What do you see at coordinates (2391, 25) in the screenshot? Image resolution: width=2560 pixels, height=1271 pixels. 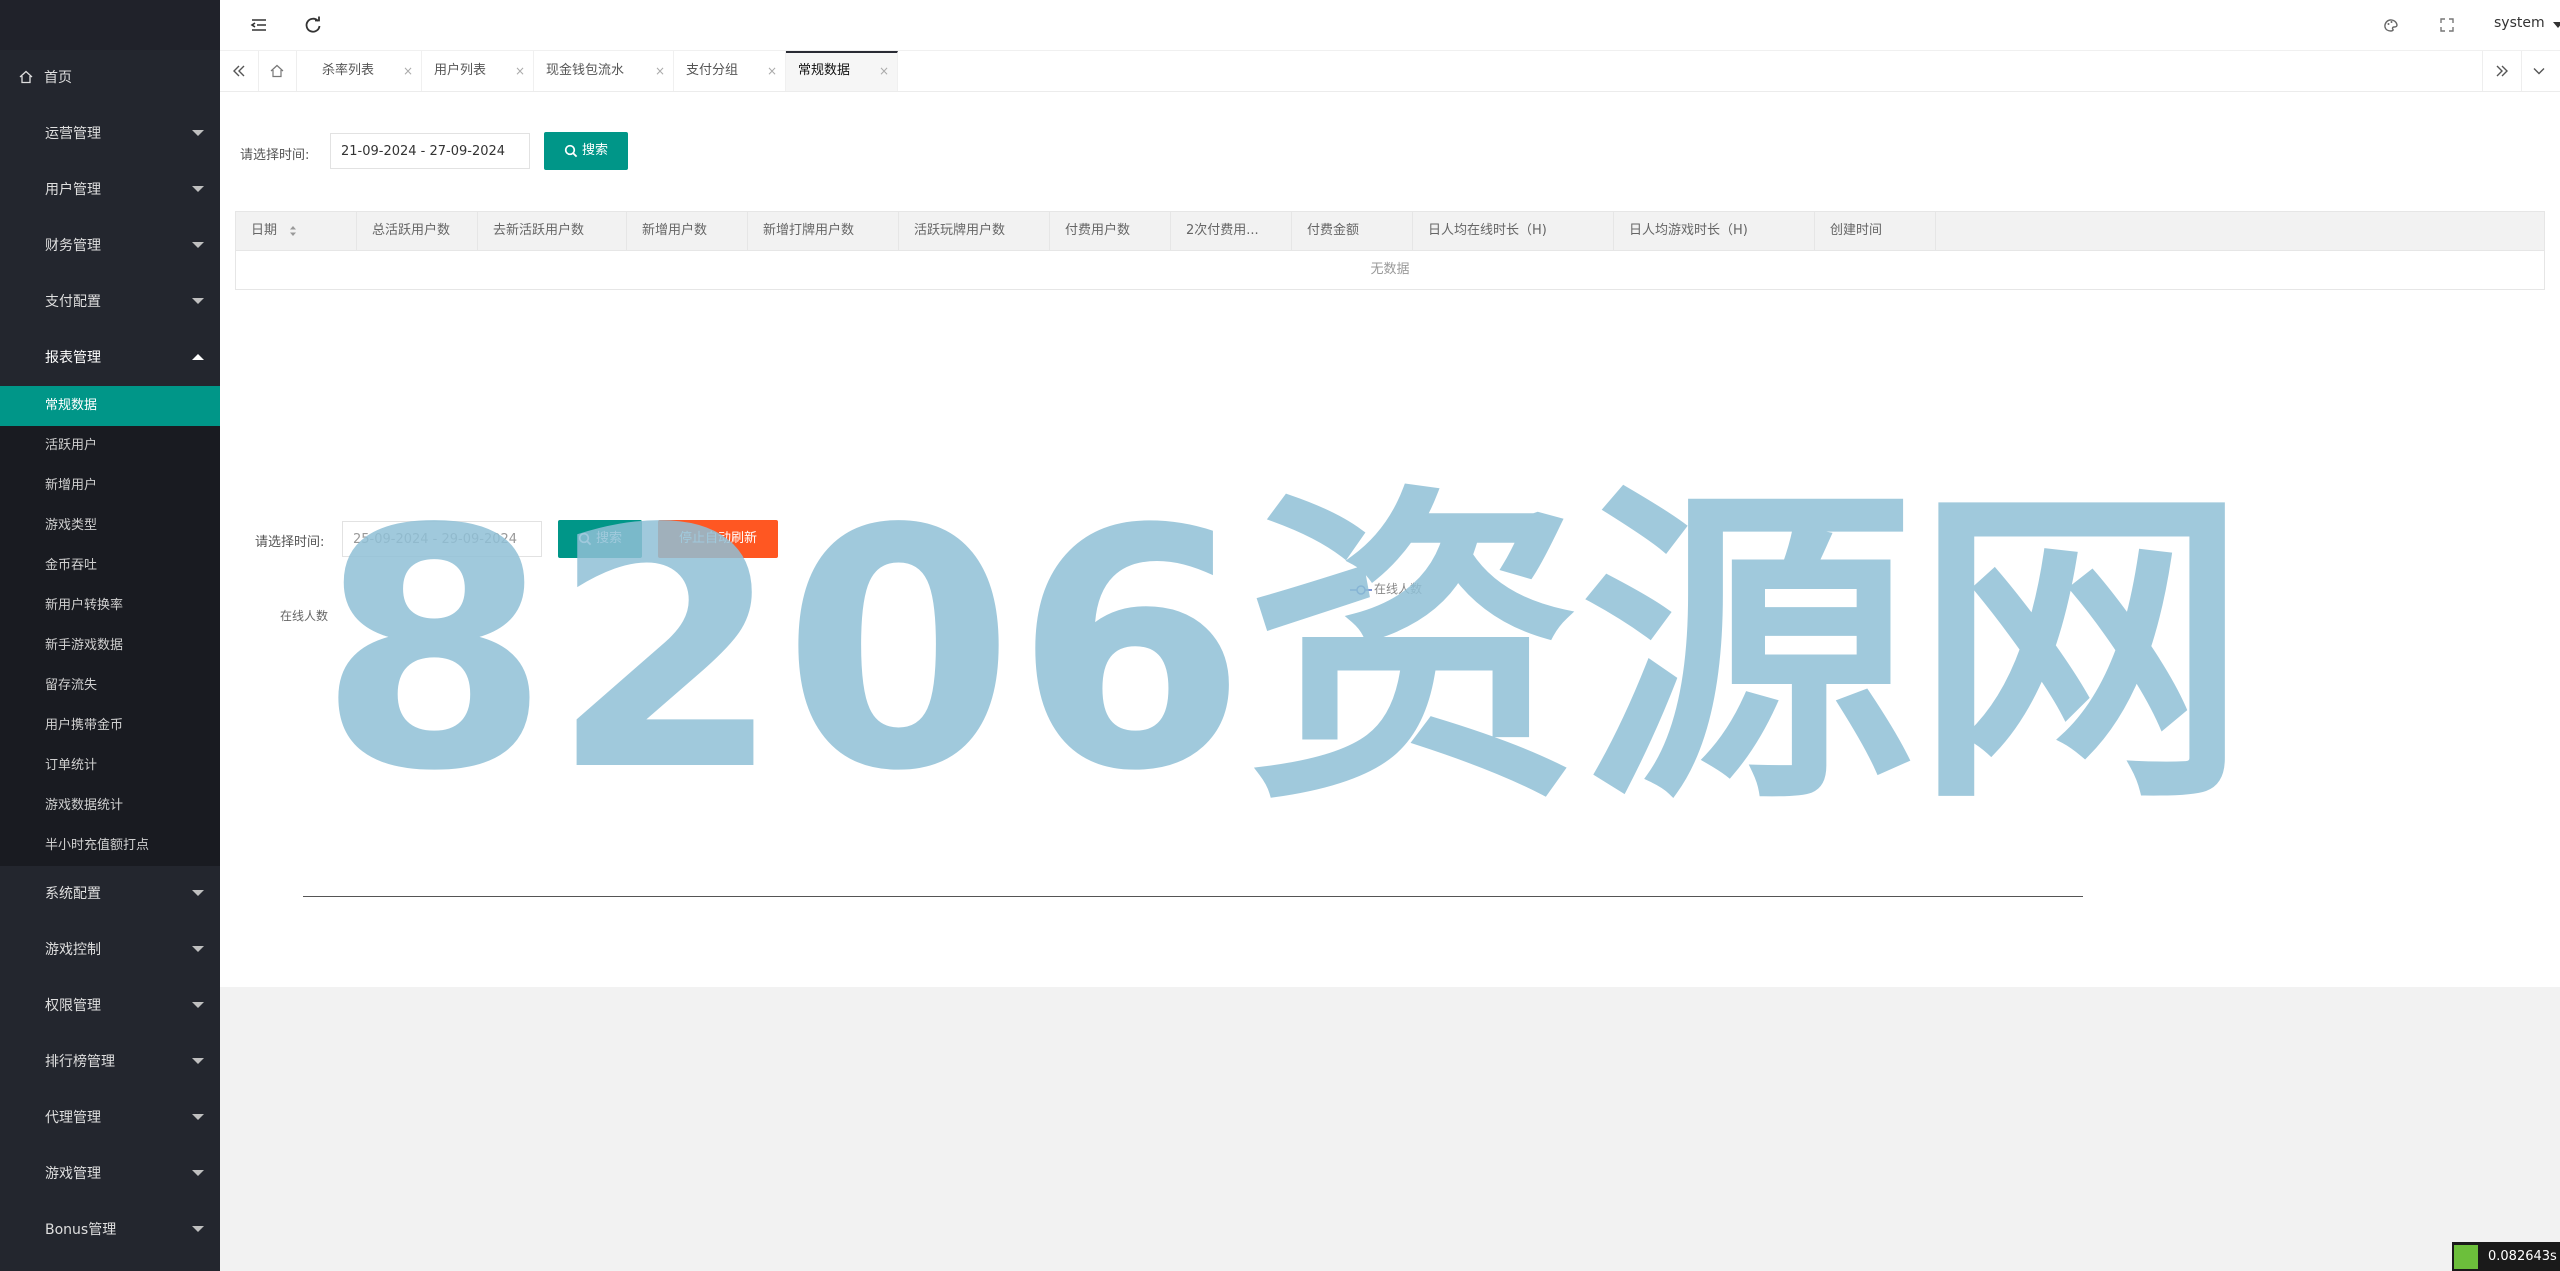 I see `theme-icon` at bounding box center [2391, 25].